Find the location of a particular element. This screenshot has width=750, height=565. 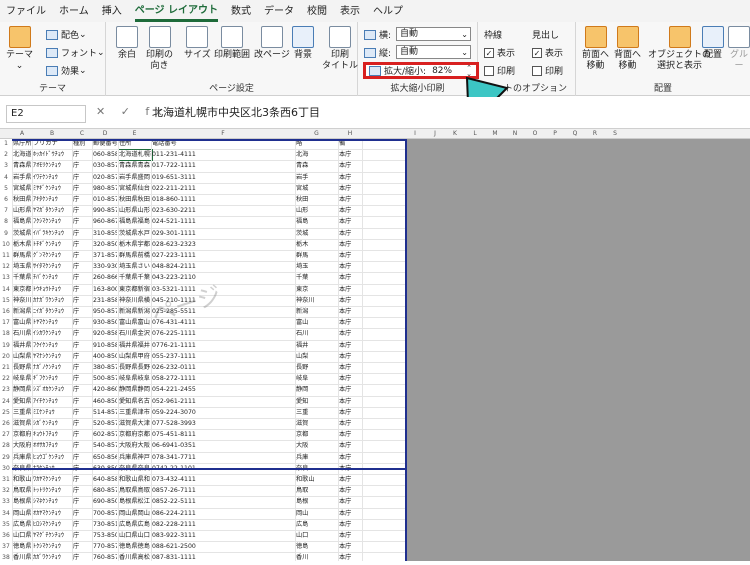

table-cell: ｶｶﾞﾜｹﾝﾁｮｳ is located at coordinates (52, 557).